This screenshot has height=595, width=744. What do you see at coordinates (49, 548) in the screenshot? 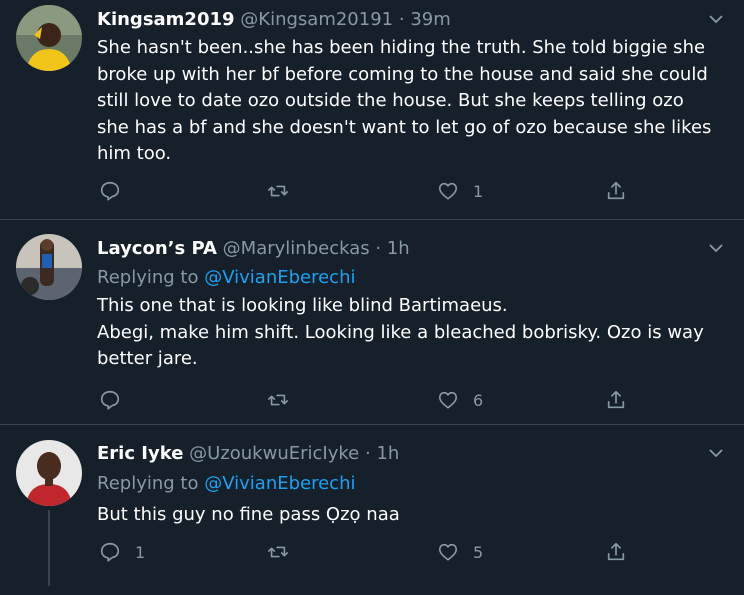
I see `thread-connector-line` at bounding box center [49, 548].